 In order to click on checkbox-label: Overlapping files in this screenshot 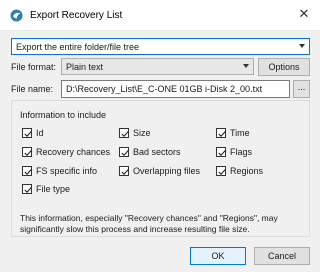, I will do `click(167, 171)`.